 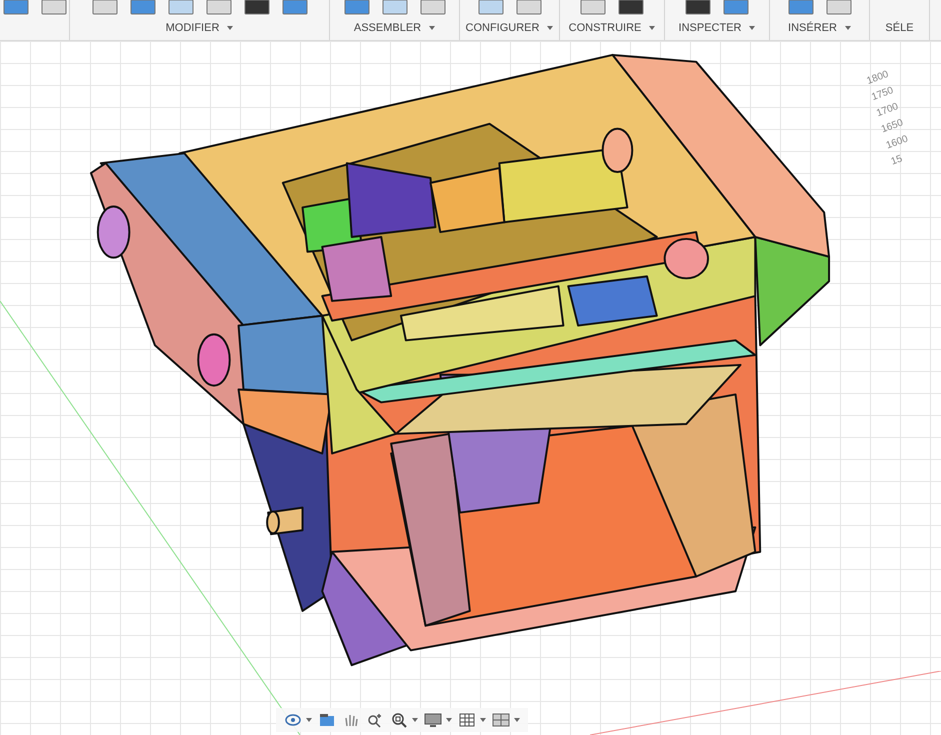 What do you see at coordinates (510, 30) in the screenshot?
I see `toolbar-group-menu: CONFIGURER` at bounding box center [510, 30].